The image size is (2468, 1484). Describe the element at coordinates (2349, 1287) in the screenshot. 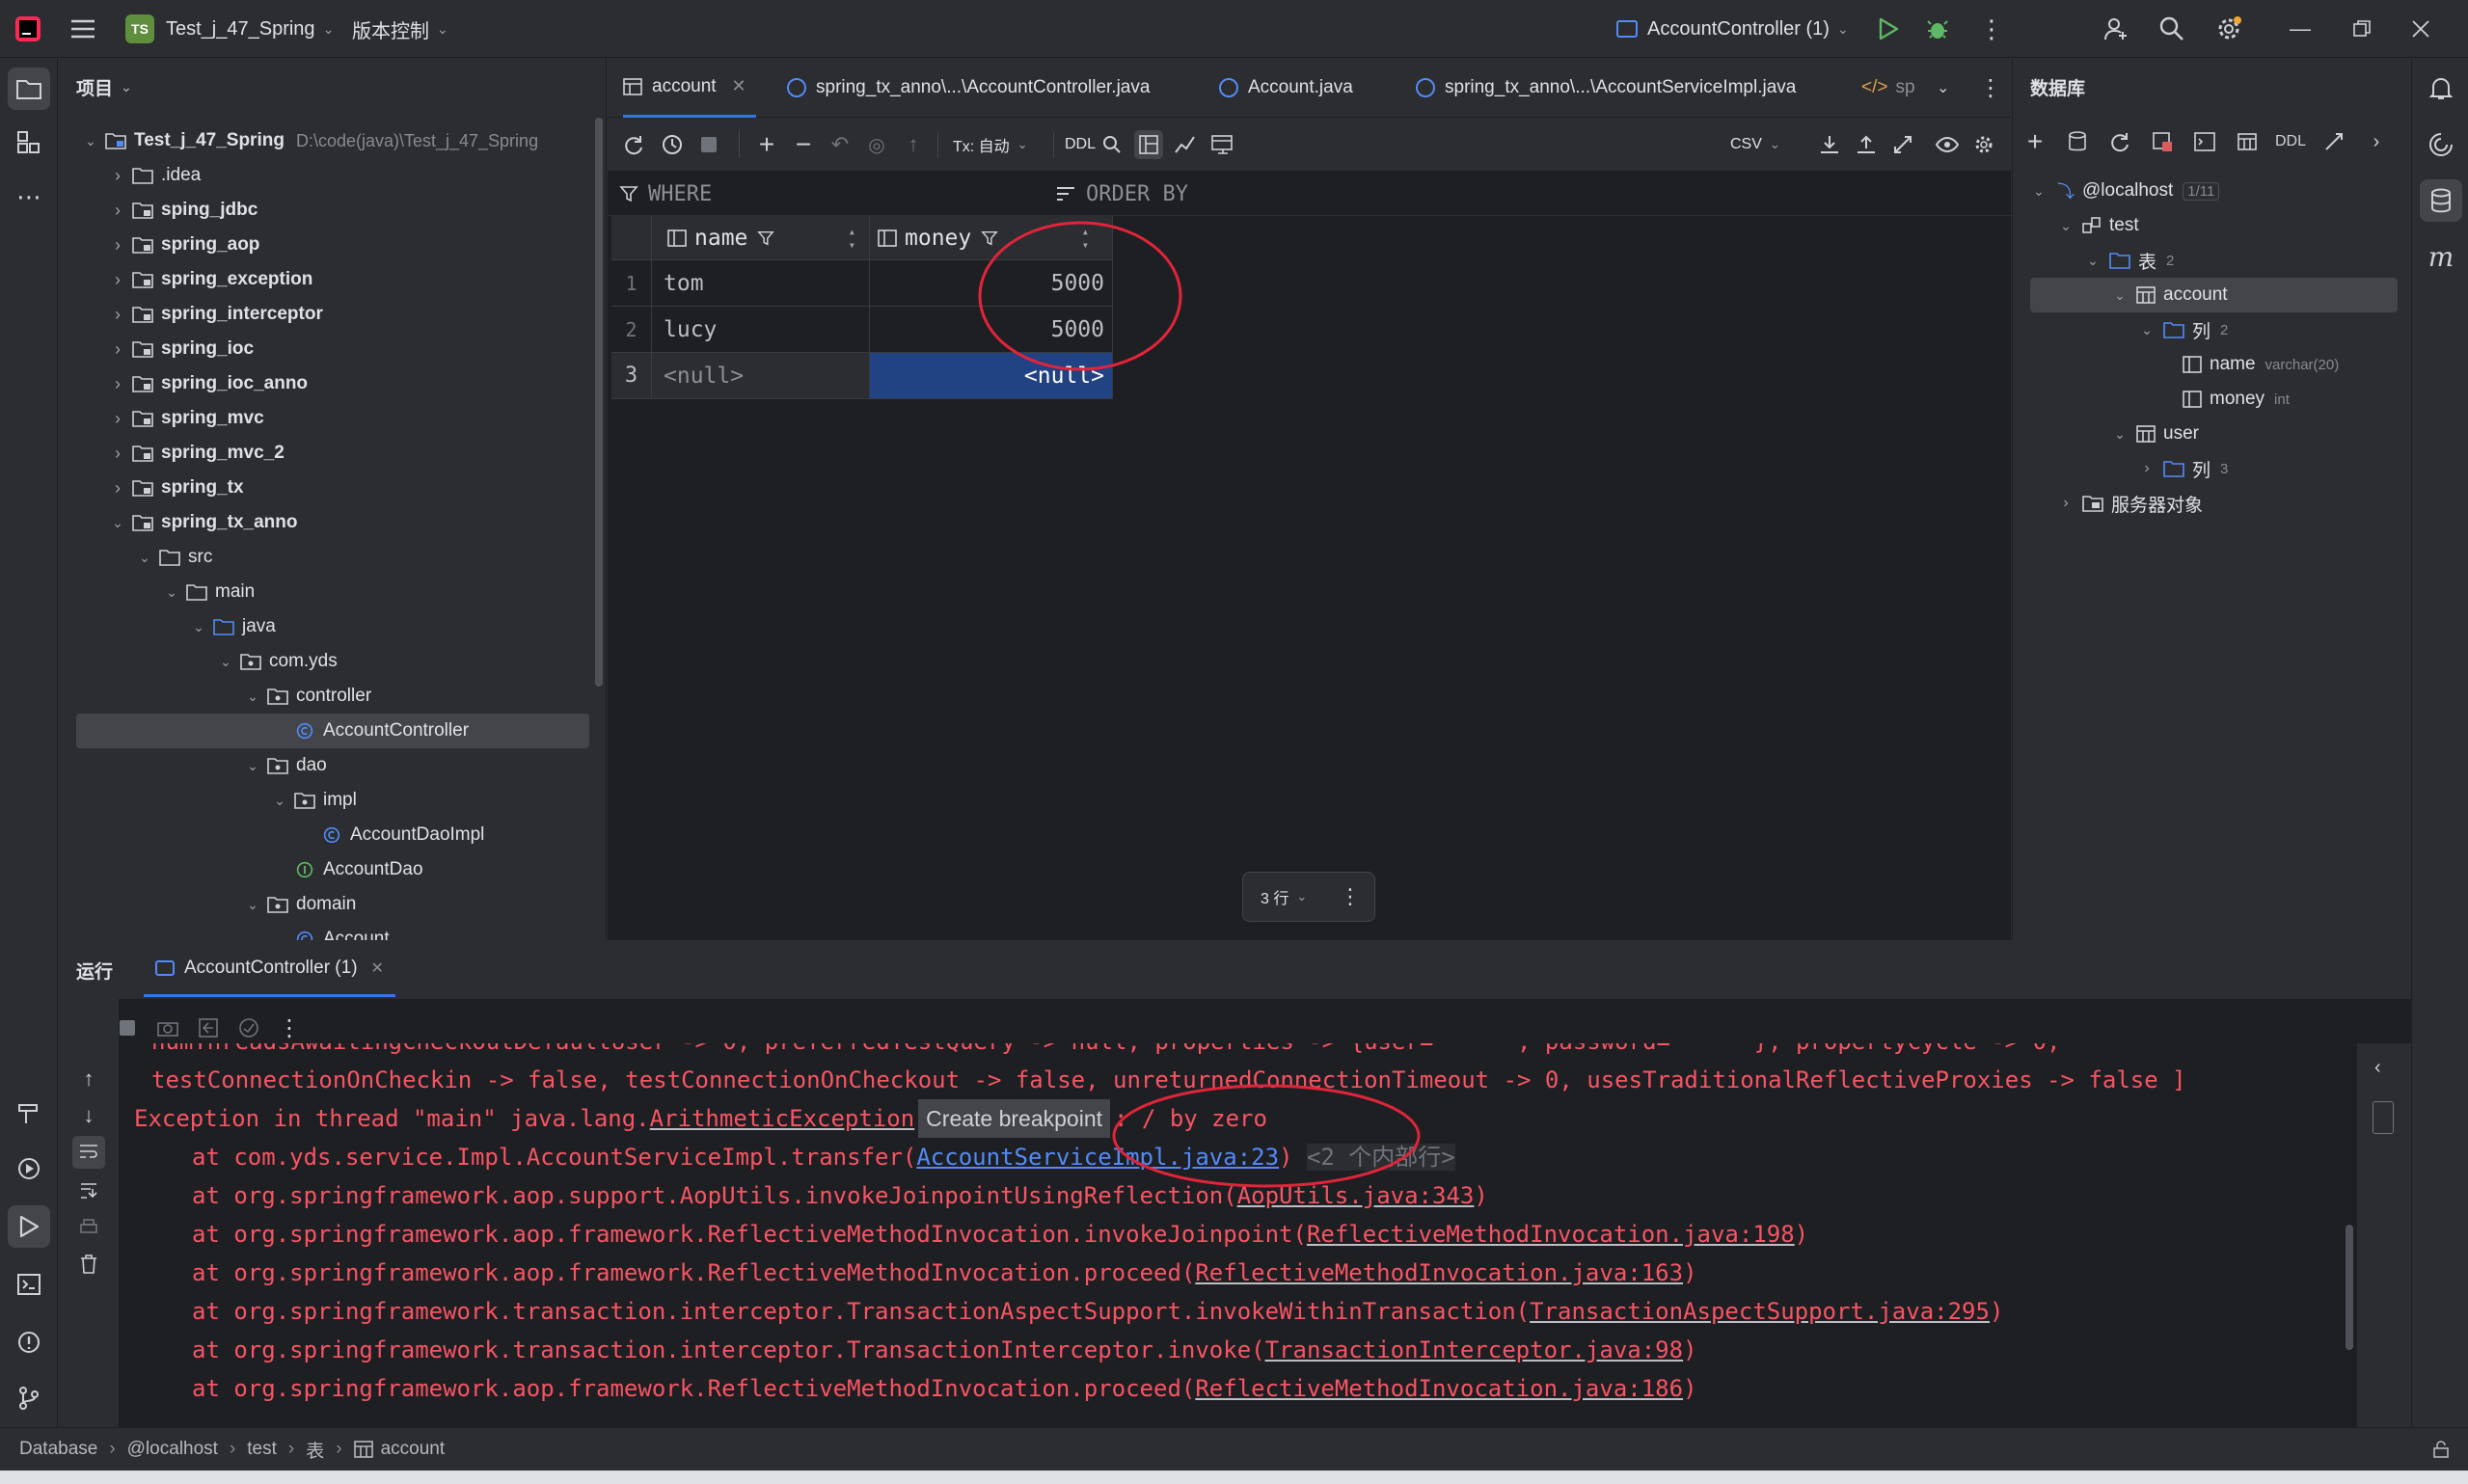

I see `console-scrollbar` at that location.